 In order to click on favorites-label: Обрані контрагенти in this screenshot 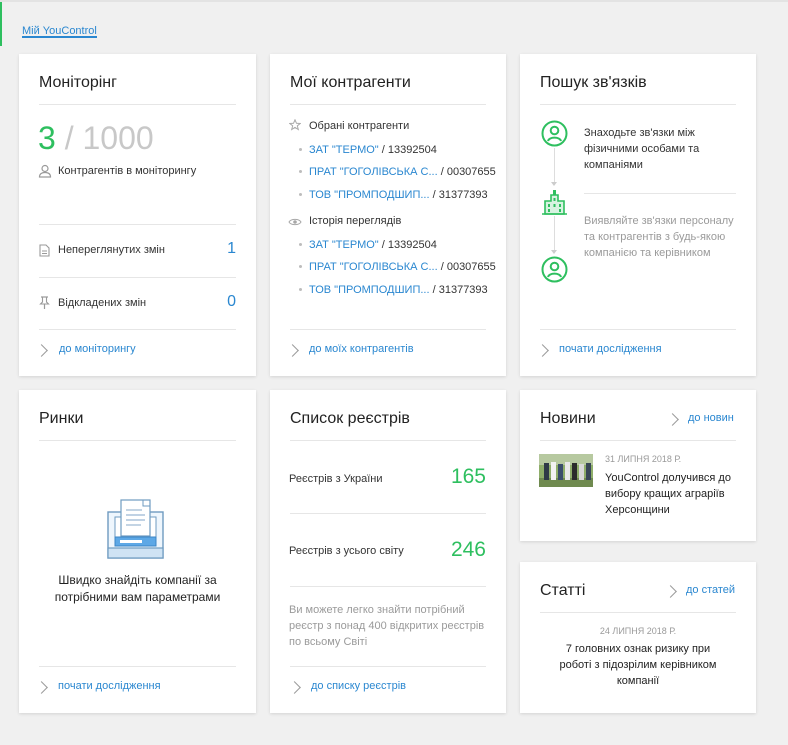, I will do `click(359, 126)`.